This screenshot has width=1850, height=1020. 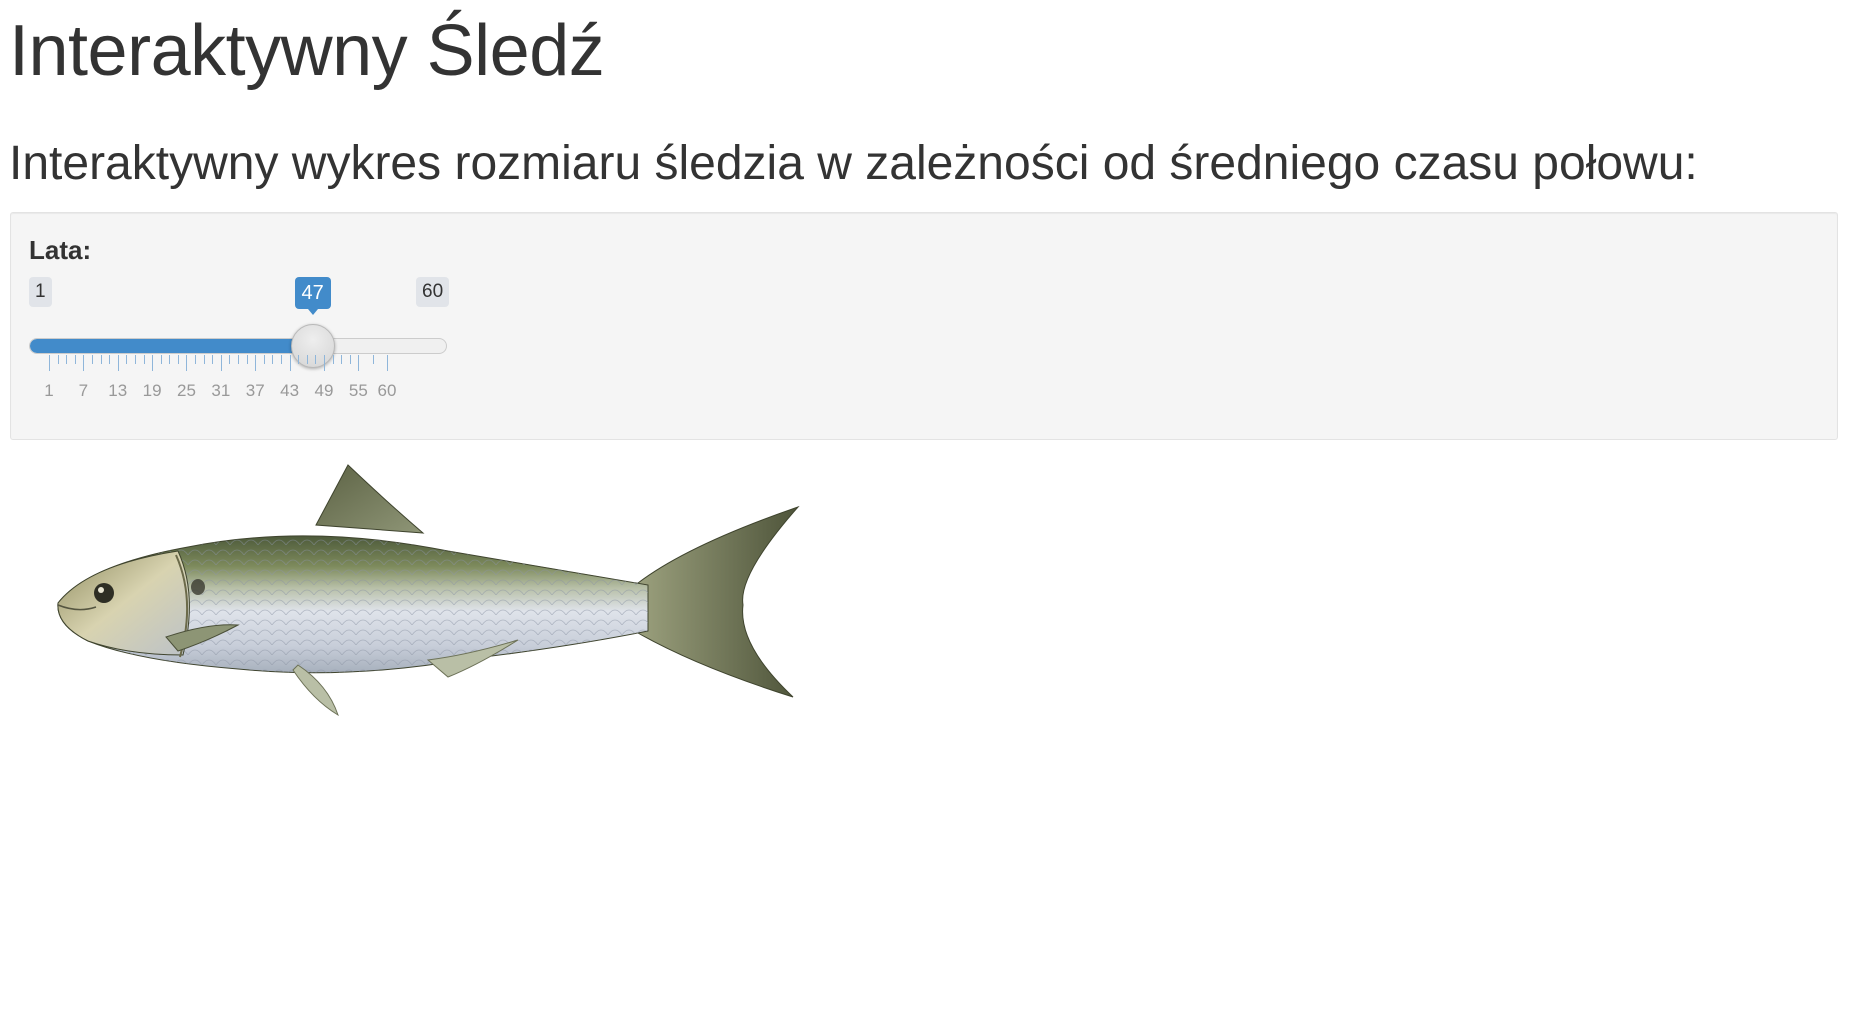 What do you see at coordinates (118, 390) in the screenshot?
I see `slider-tick-label: 13` at bounding box center [118, 390].